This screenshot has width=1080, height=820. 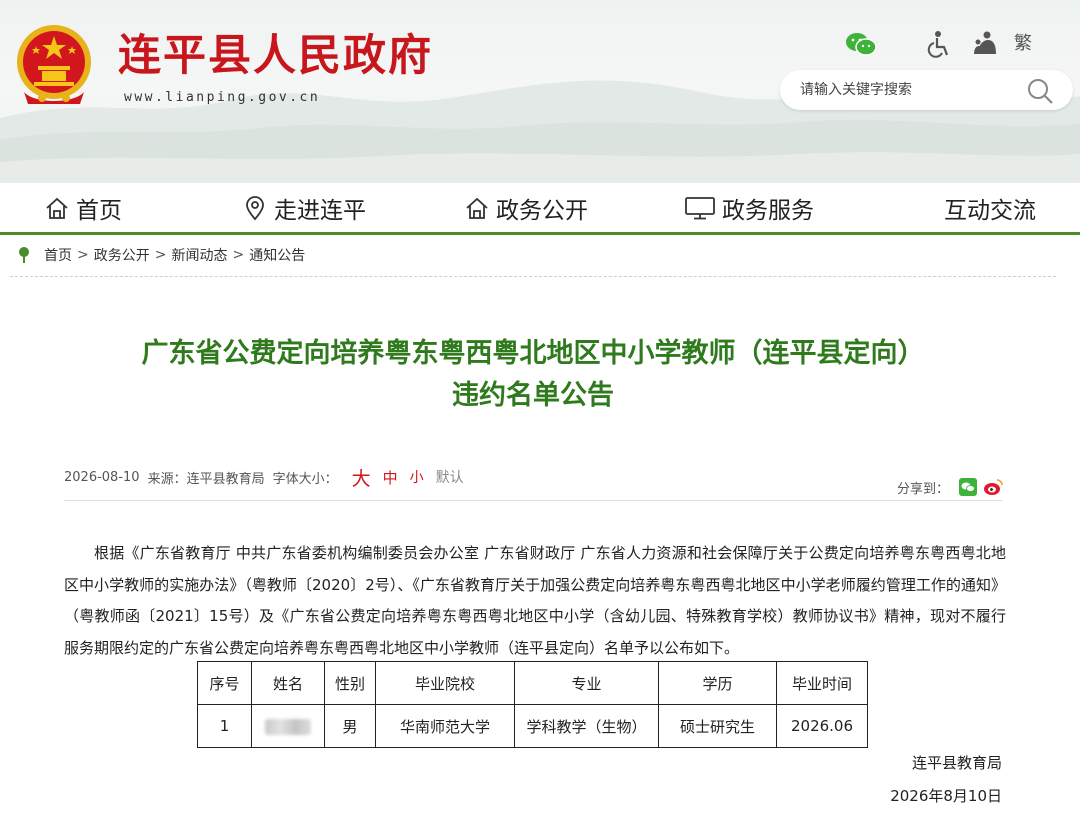 What do you see at coordinates (822, 726) in the screenshot?
I see `cell-graduation-time: 2026.06` at bounding box center [822, 726].